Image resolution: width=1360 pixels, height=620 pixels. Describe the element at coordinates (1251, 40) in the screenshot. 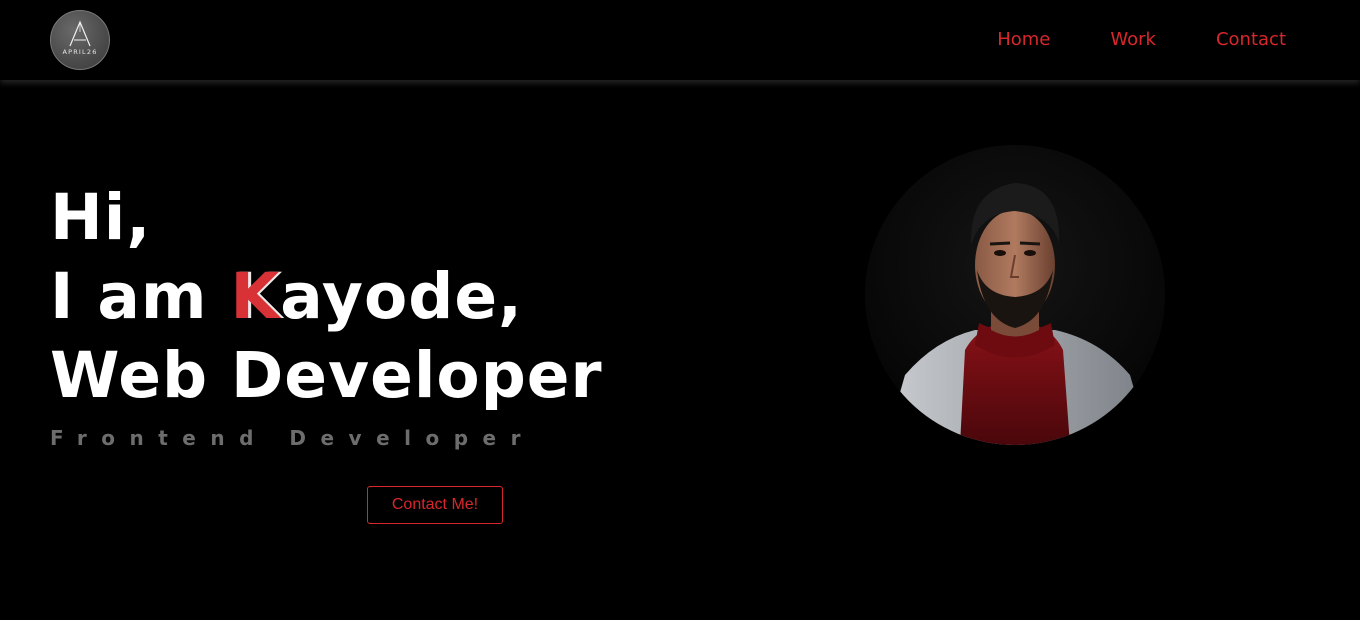

I see `nav-contact-link: Contact` at that location.